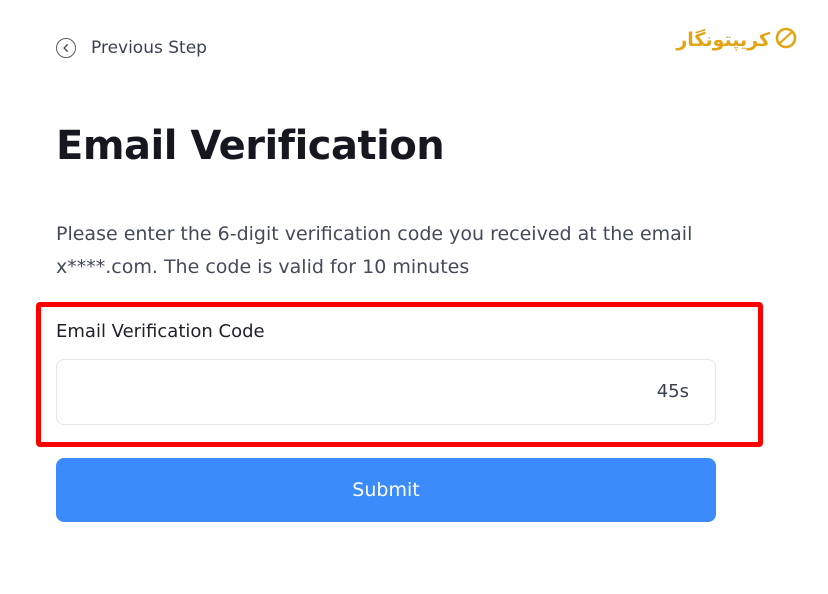 The image size is (828, 594). What do you see at coordinates (386, 490) in the screenshot?
I see `submit-button: Submit` at bounding box center [386, 490].